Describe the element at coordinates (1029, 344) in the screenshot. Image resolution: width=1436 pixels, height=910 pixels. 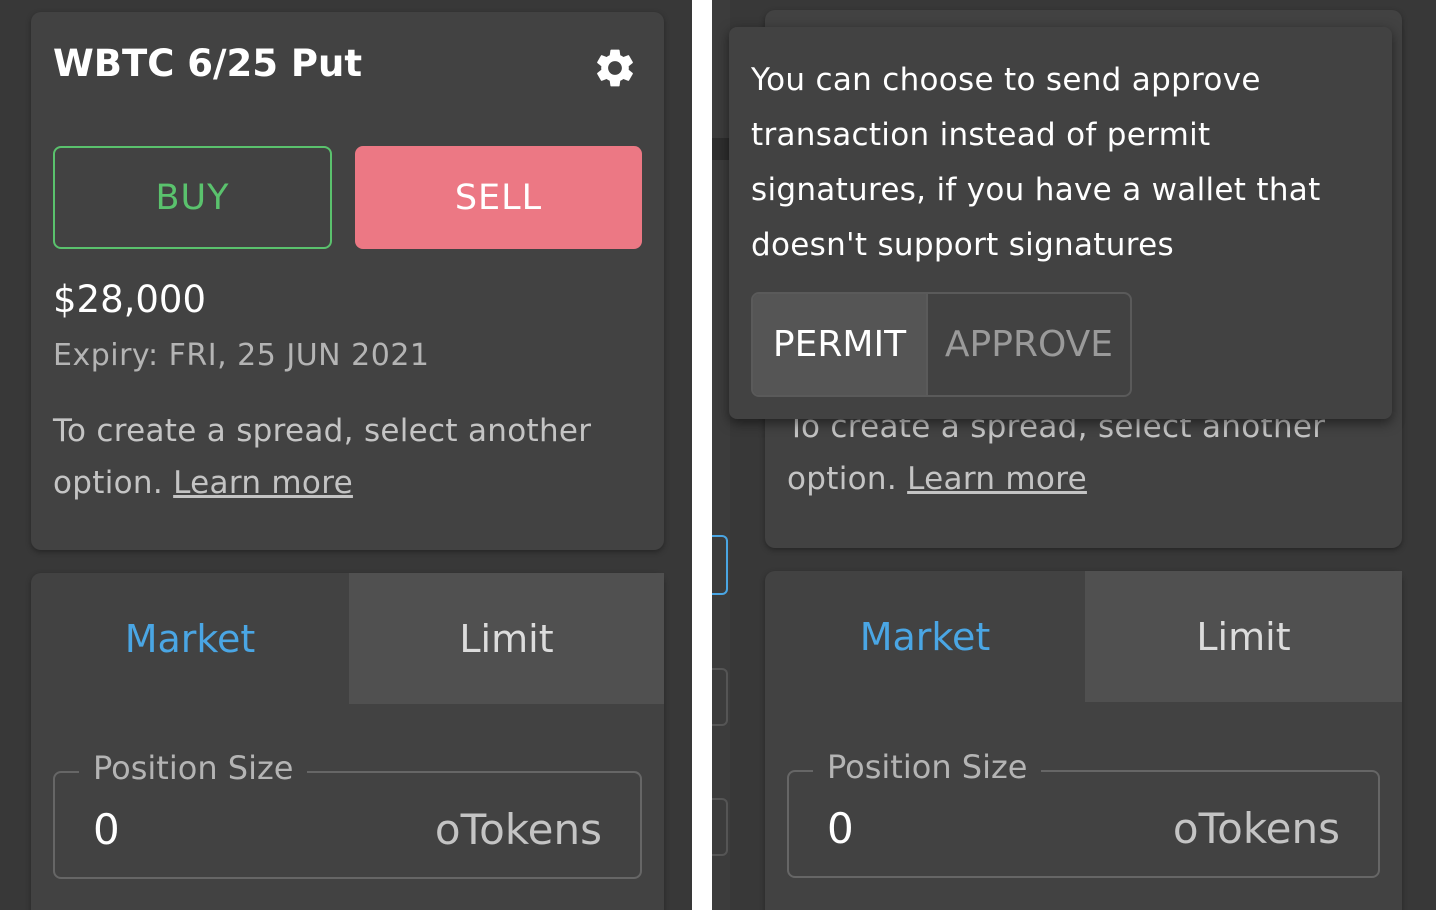
I see `approve-option: APPROVE` at that location.